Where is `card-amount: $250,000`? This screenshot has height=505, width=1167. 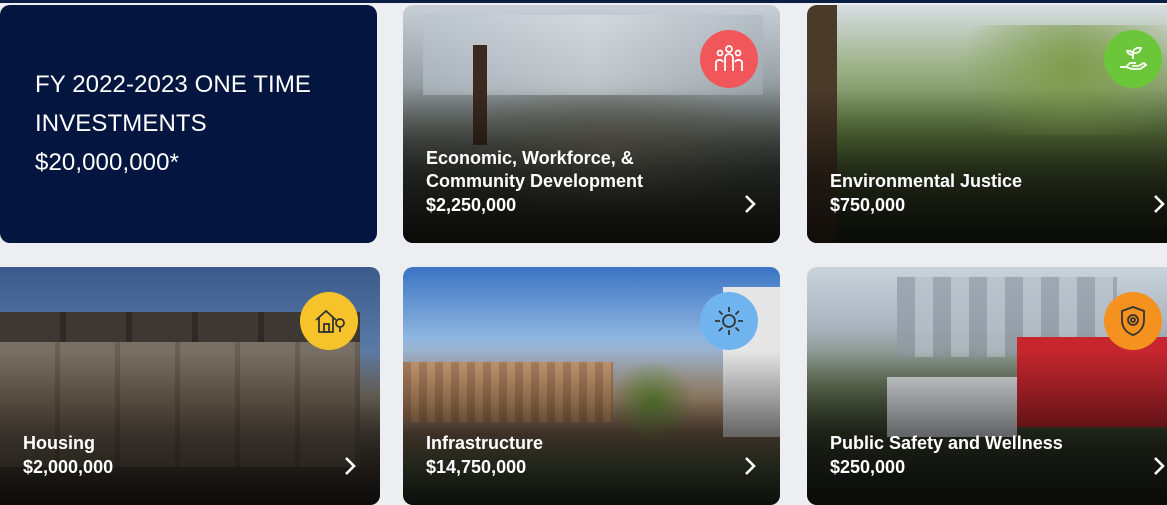
card-amount: $250,000 is located at coordinates (868, 467).